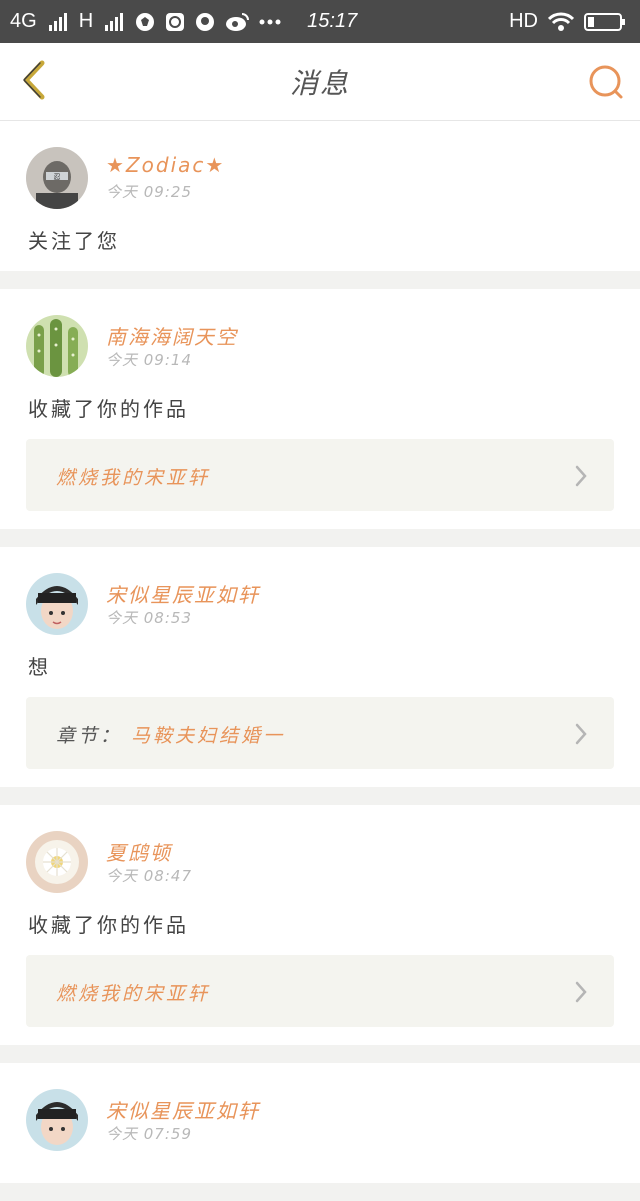 This screenshot has width=640, height=1201. Describe the element at coordinates (23, 21) in the screenshot. I see `network-4g-label: 4G` at that location.